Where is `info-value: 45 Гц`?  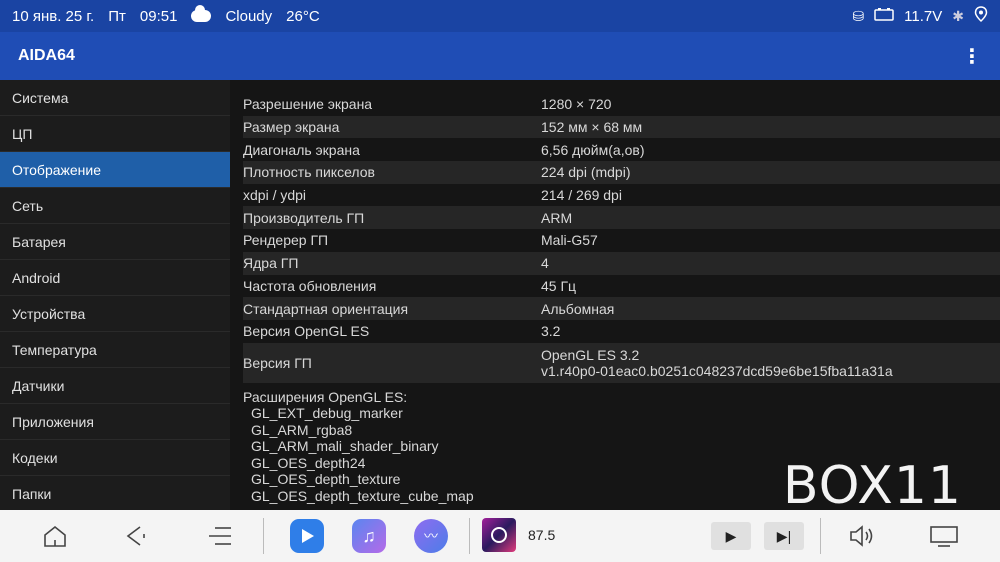 info-value: 45 Гц is located at coordinates (559, 285).